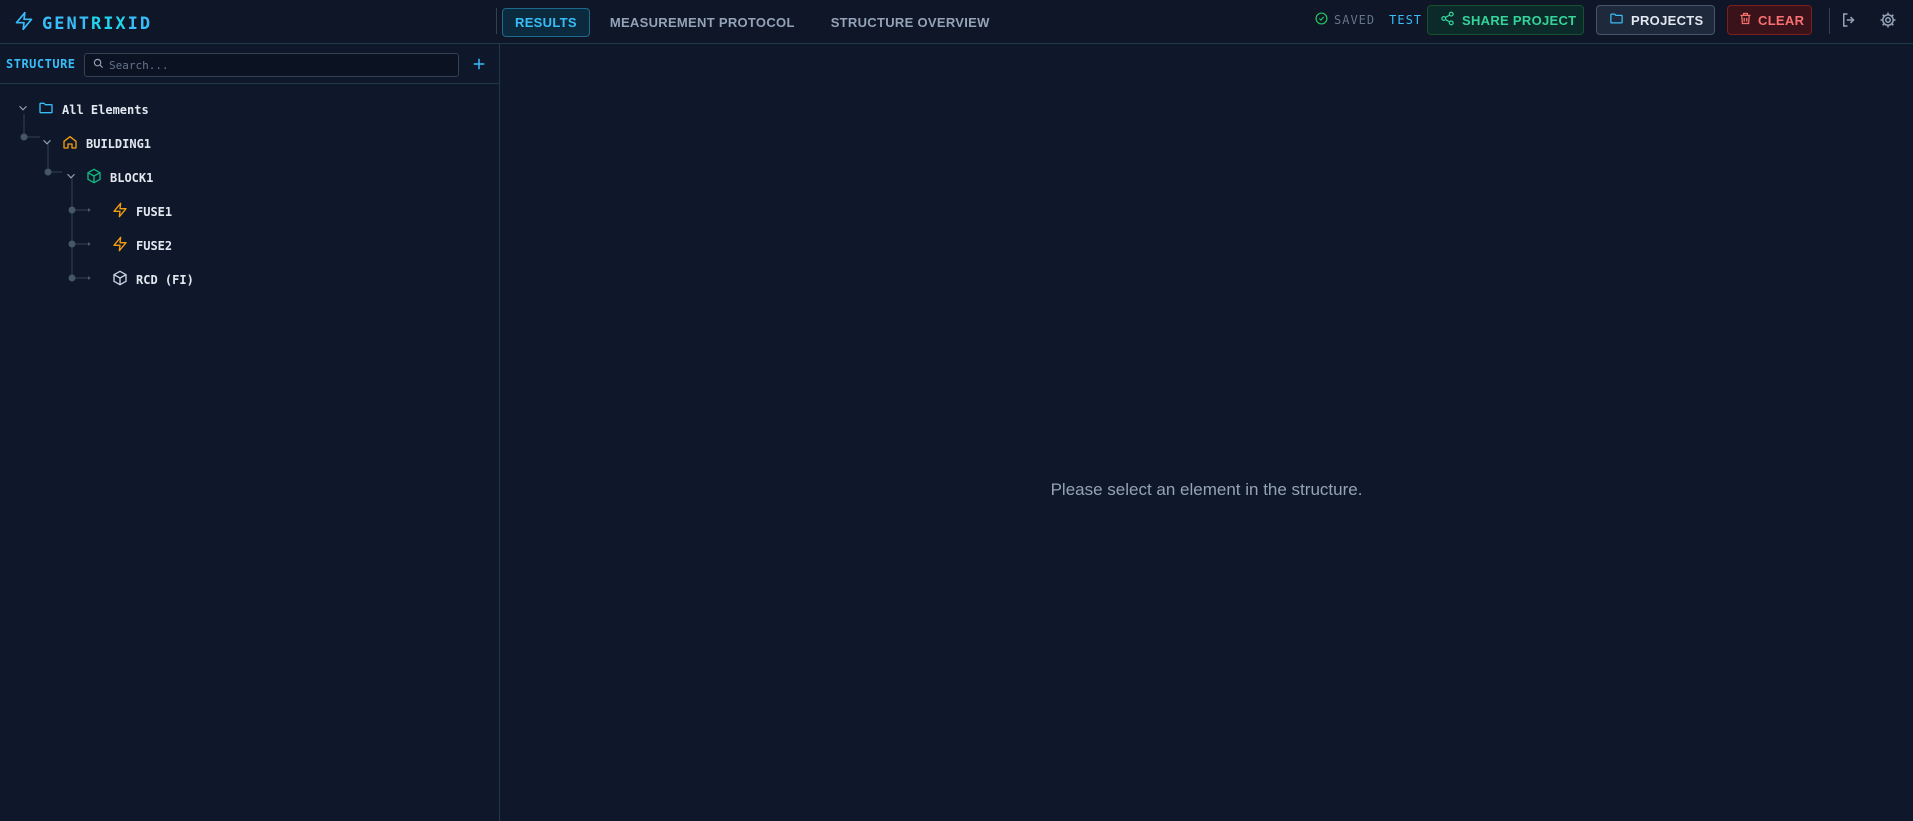 The width and height of the screenshot is (1913, 821). I want to click on search-box, so click(271, 65).